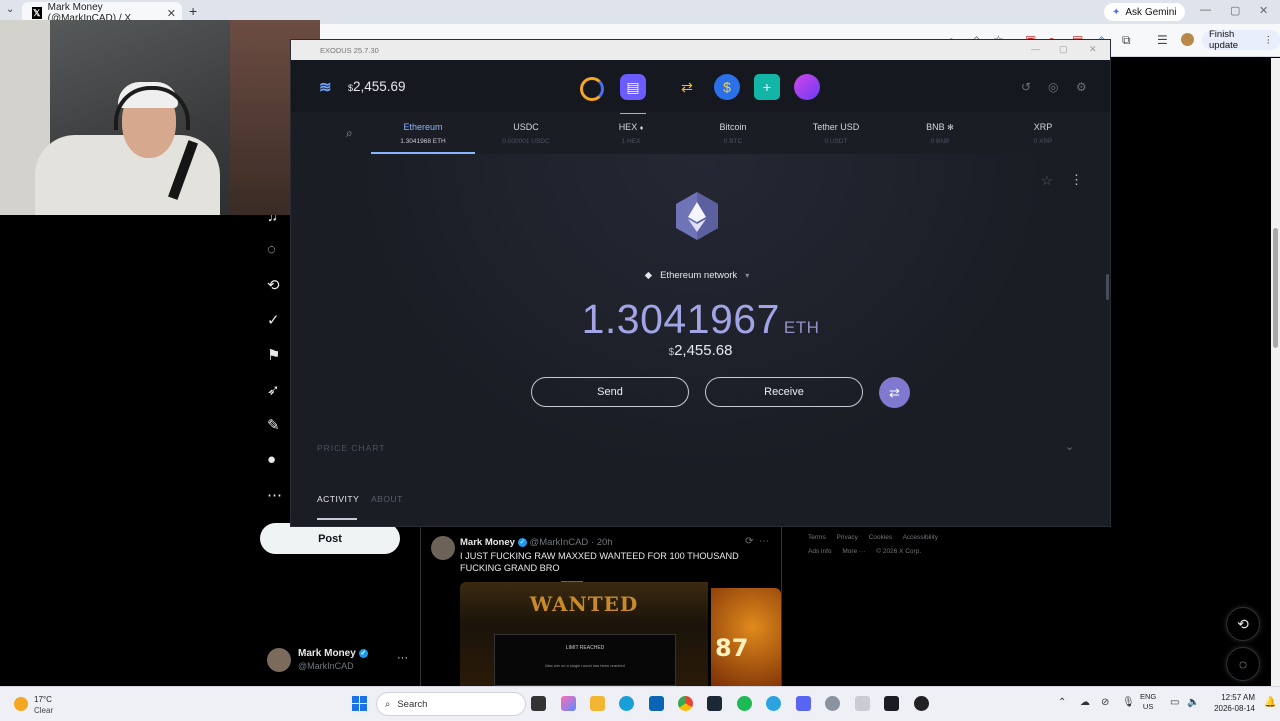 The height and width of the screenshot is (721, 1280). What do you see at coordinates (784, 392) in the screenshot?
I see `receive-button: Receive` at bounding box center [784, 392].